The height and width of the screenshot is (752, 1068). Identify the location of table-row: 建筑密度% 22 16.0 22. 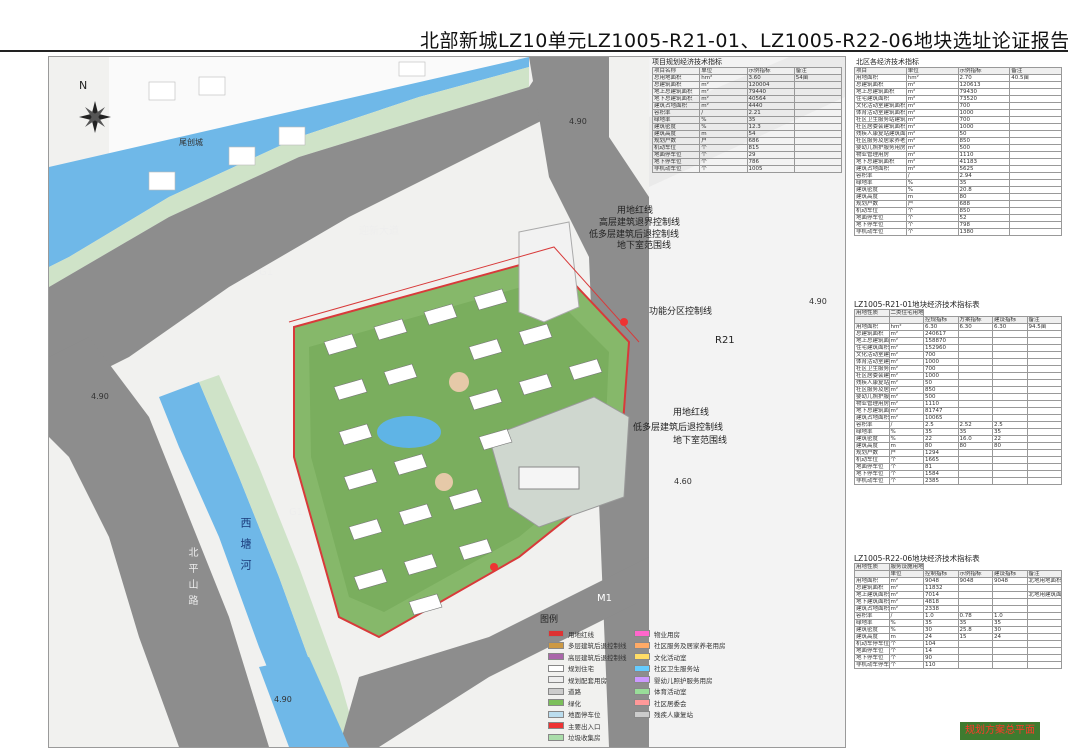
(958, 439).